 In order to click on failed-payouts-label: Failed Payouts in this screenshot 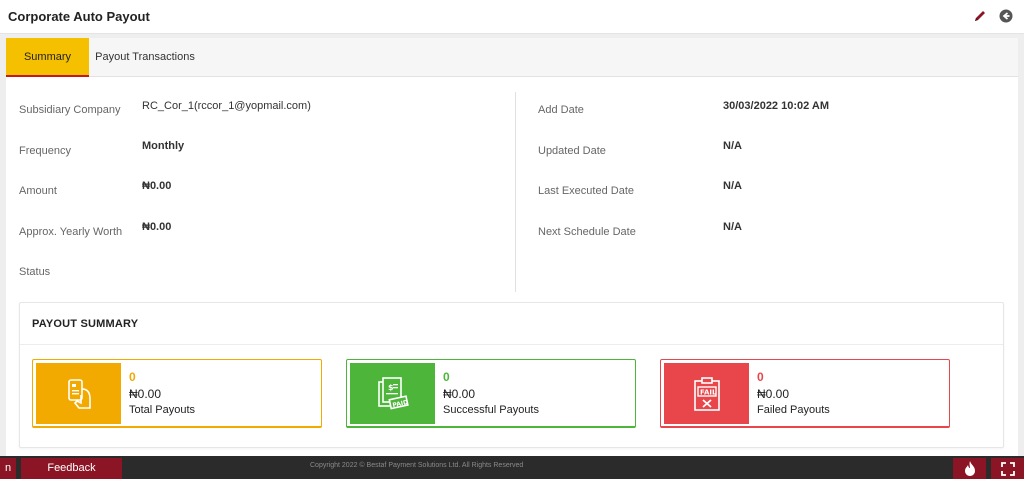, I will do `click(793, 410)`.